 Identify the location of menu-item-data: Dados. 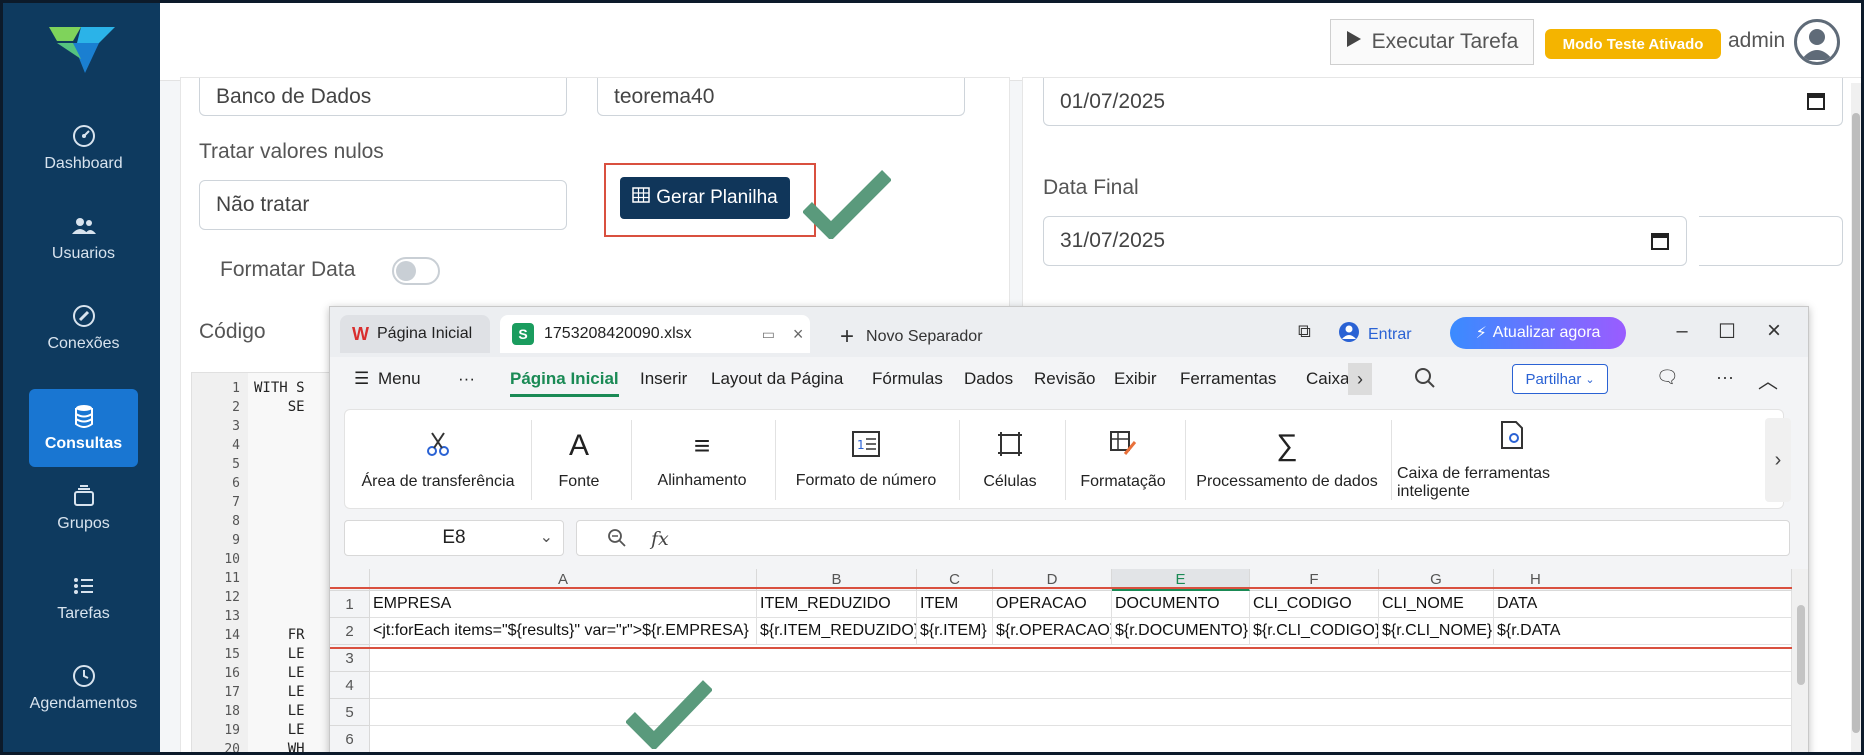
(988, 379).